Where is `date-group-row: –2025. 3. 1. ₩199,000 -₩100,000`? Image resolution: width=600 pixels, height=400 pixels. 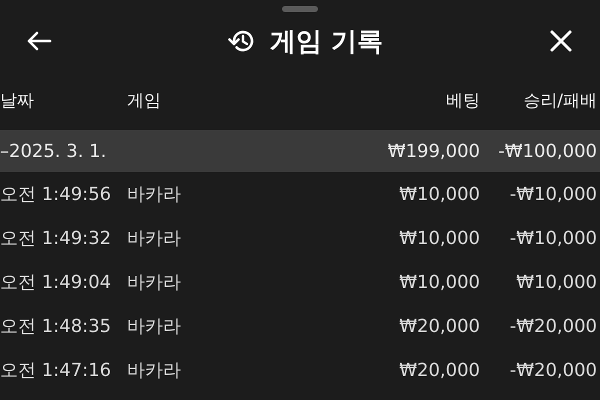 date-group-row: –2025. 3. 1. ₩199,000 -₩100,000 is located at coordinates (300, 151).